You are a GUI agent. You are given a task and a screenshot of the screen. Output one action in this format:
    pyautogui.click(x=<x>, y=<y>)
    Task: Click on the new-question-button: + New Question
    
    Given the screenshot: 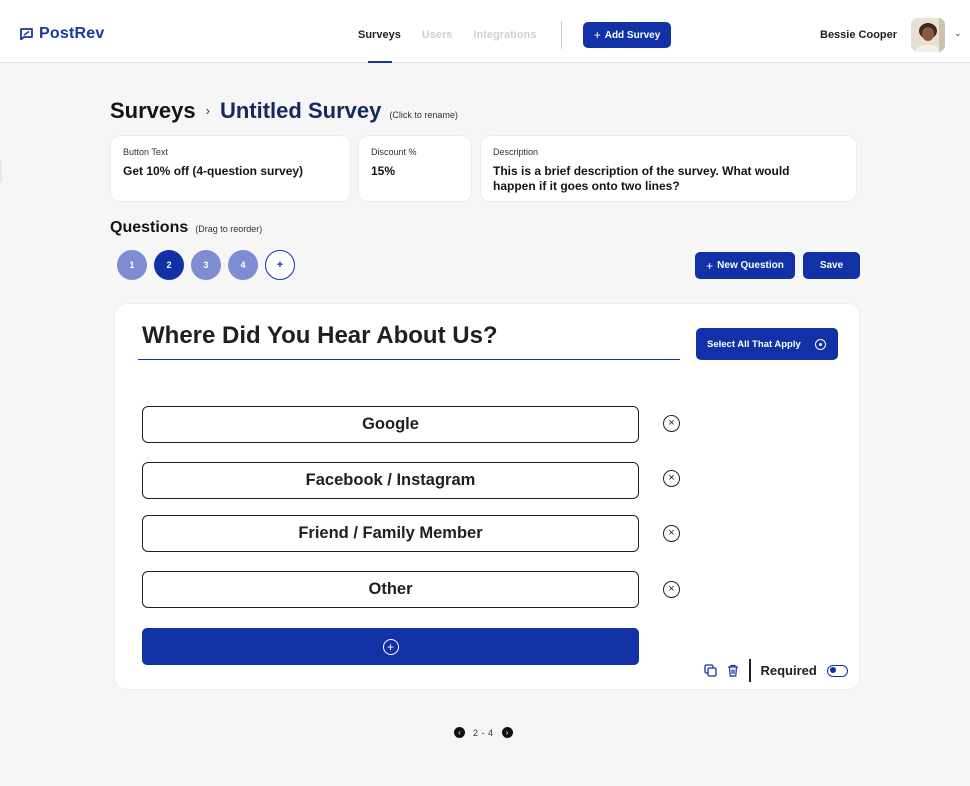 What is the action you would take?
    pyautogui.click(x=745, y=265)
    